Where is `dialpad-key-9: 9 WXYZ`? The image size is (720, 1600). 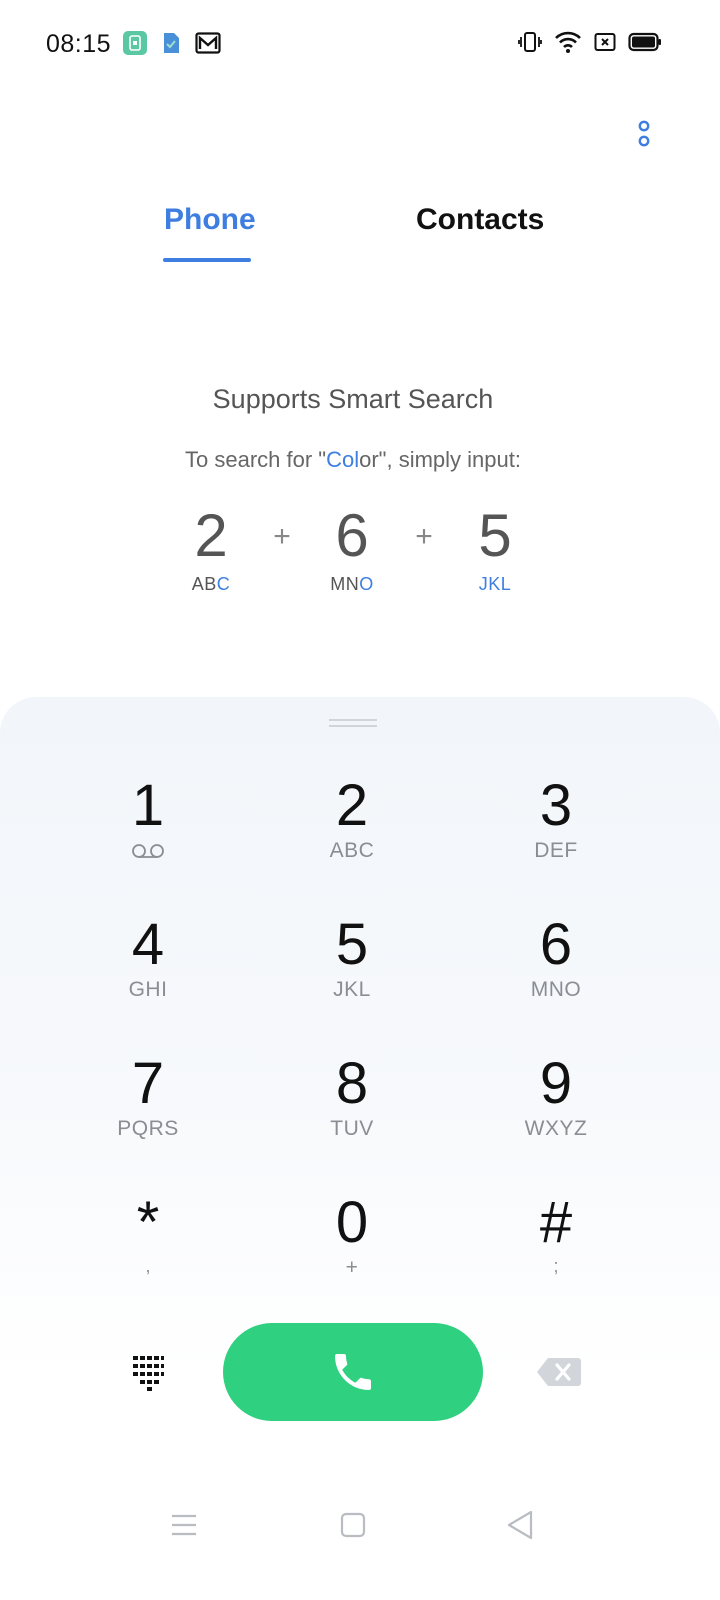 dialpad-key-9: 9 WXYZ is located at coordinates (556, 1112).